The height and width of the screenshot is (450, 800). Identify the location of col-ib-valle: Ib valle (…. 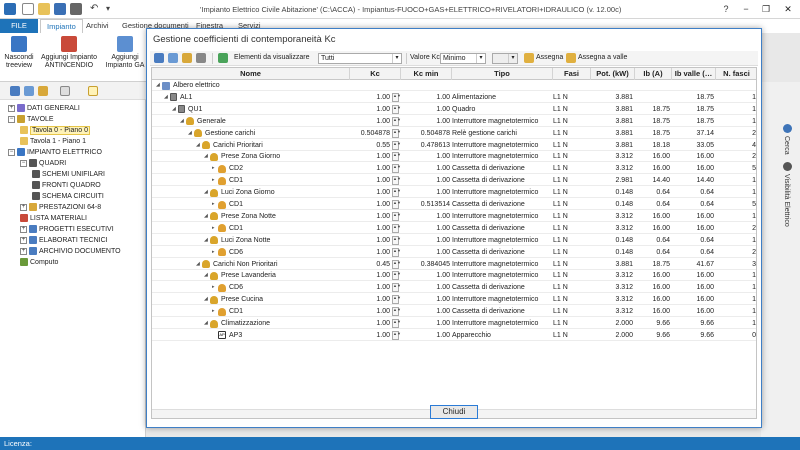
(694, 74).